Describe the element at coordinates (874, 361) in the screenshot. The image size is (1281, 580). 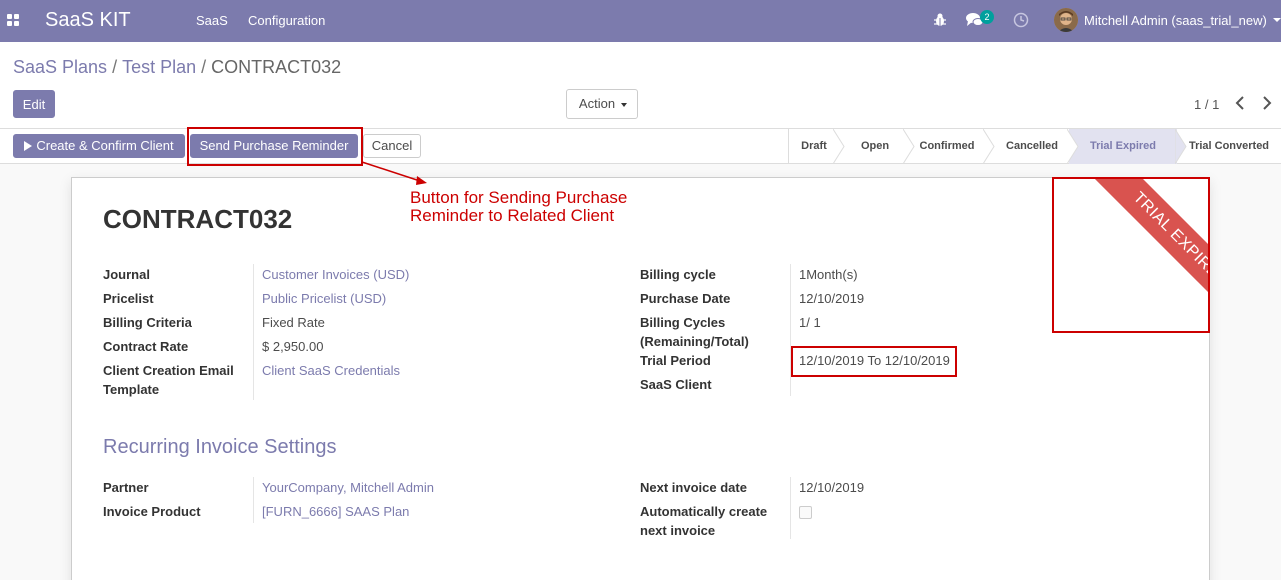
I see `annotation-highlight-trial-period` at that location.